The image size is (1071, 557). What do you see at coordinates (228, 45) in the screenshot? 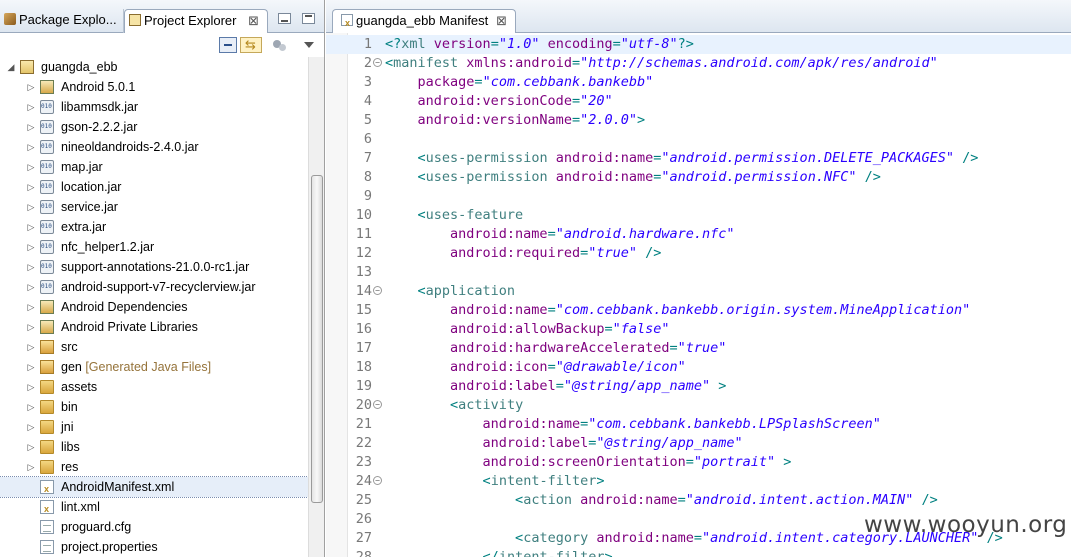
I see `collapse-all-button` at bounding box center [228, 45].